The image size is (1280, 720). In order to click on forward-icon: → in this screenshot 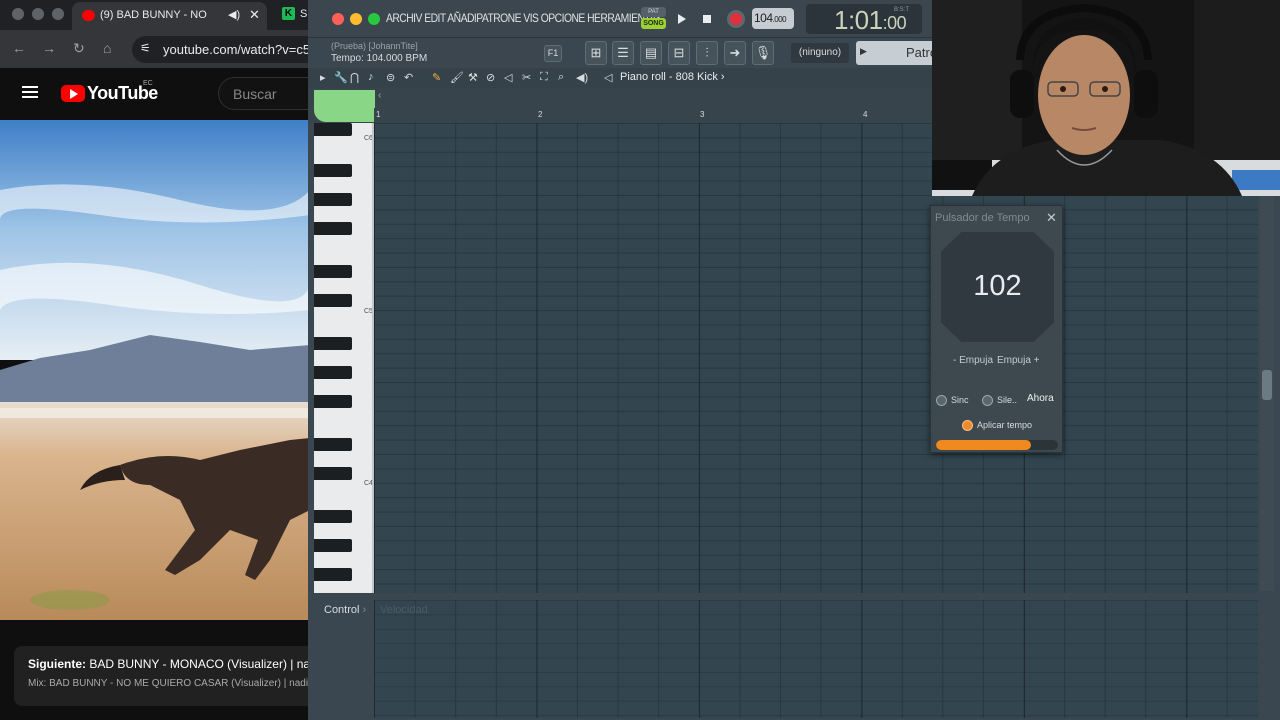, I will do `click(49, 48)`.